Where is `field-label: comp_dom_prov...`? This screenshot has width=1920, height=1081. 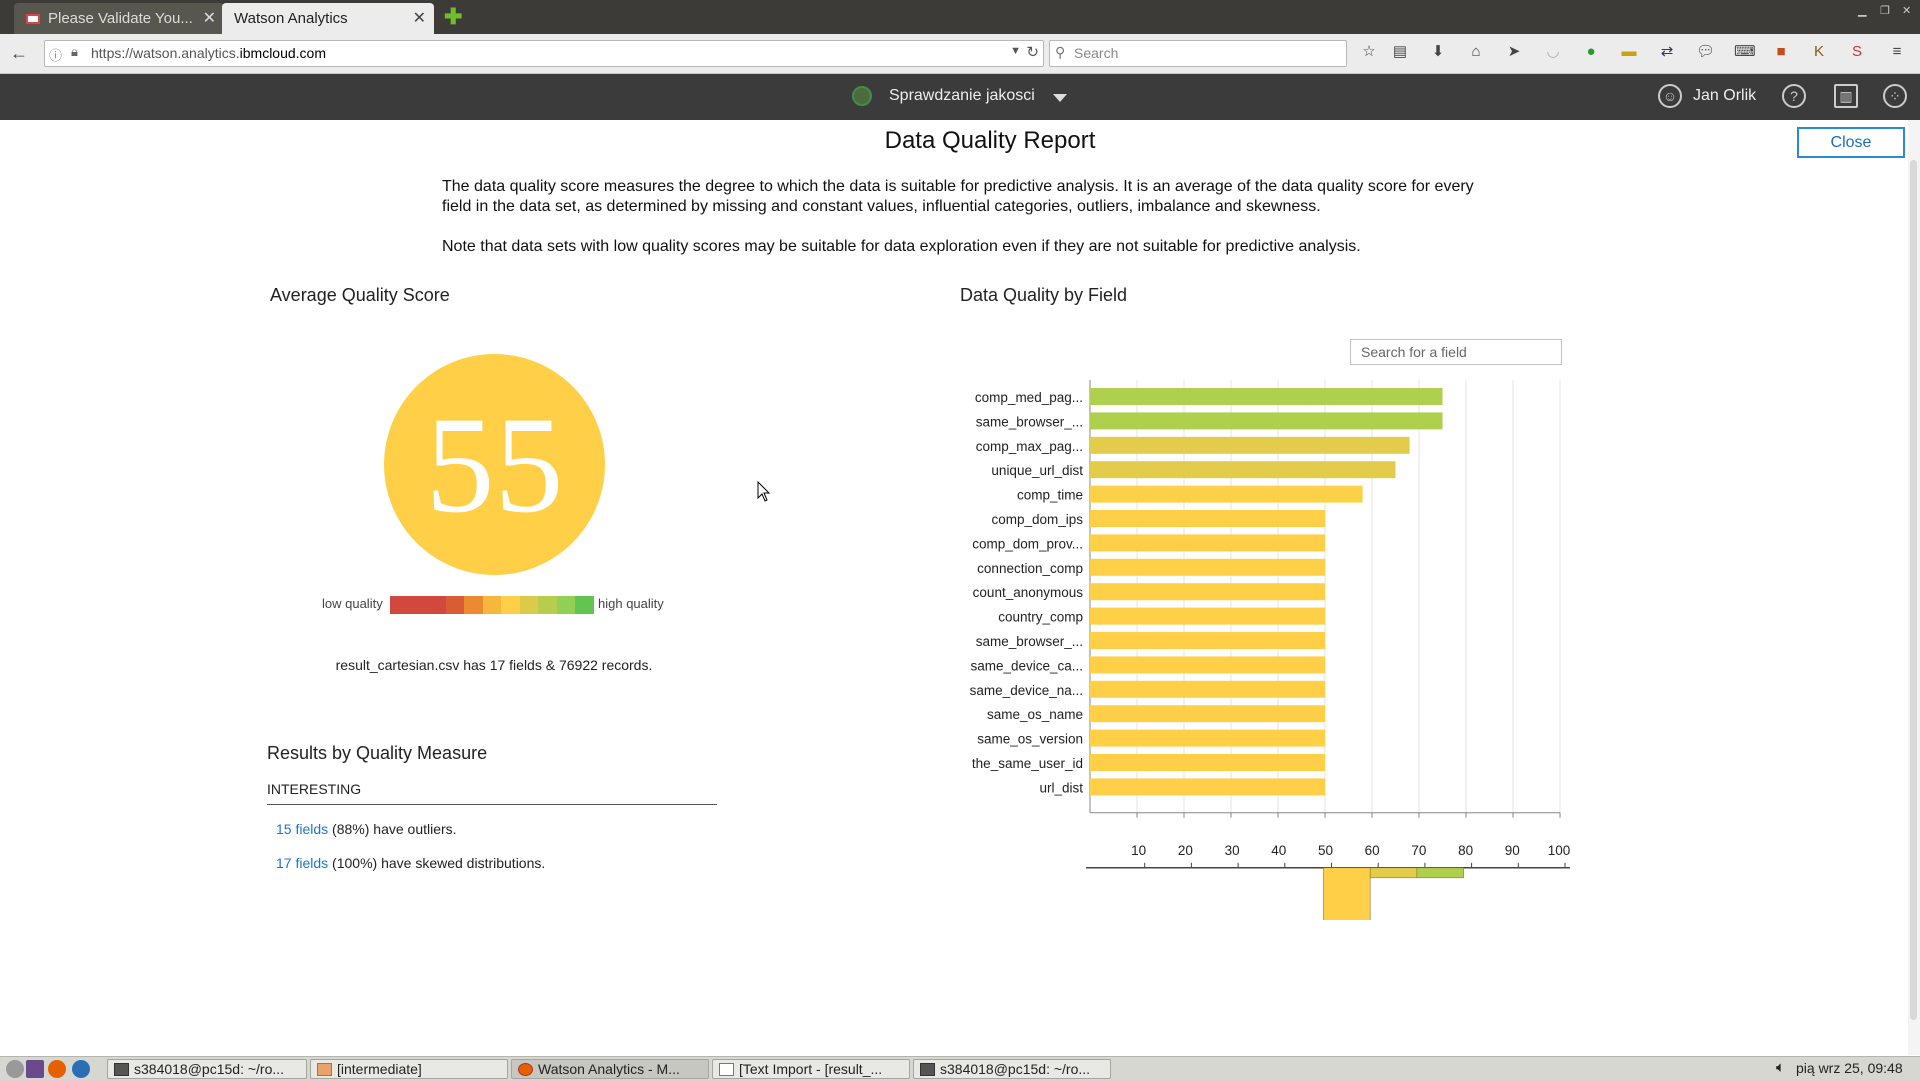 field-label: comp_dom_prov... is located at coordinates (1027, 543).